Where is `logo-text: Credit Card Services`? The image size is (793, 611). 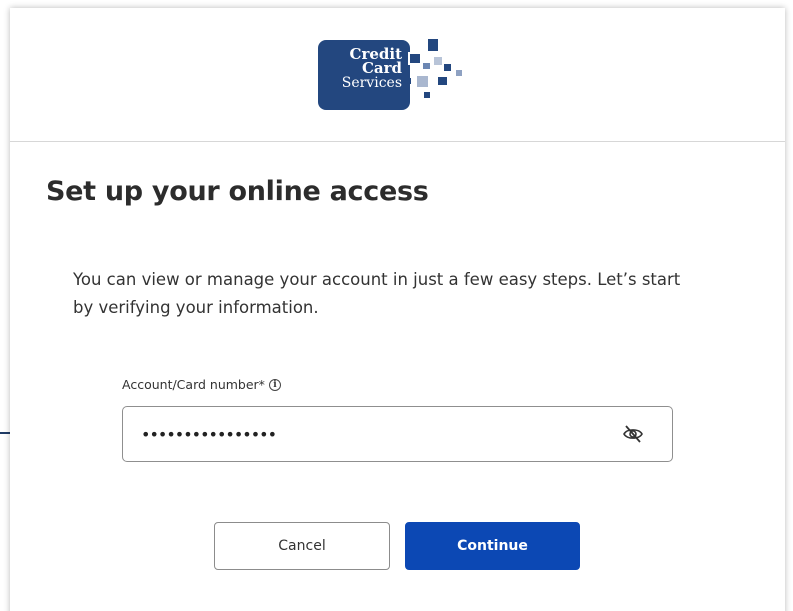
logo-text: Credit Card Services is located at coordinates (362, 69).